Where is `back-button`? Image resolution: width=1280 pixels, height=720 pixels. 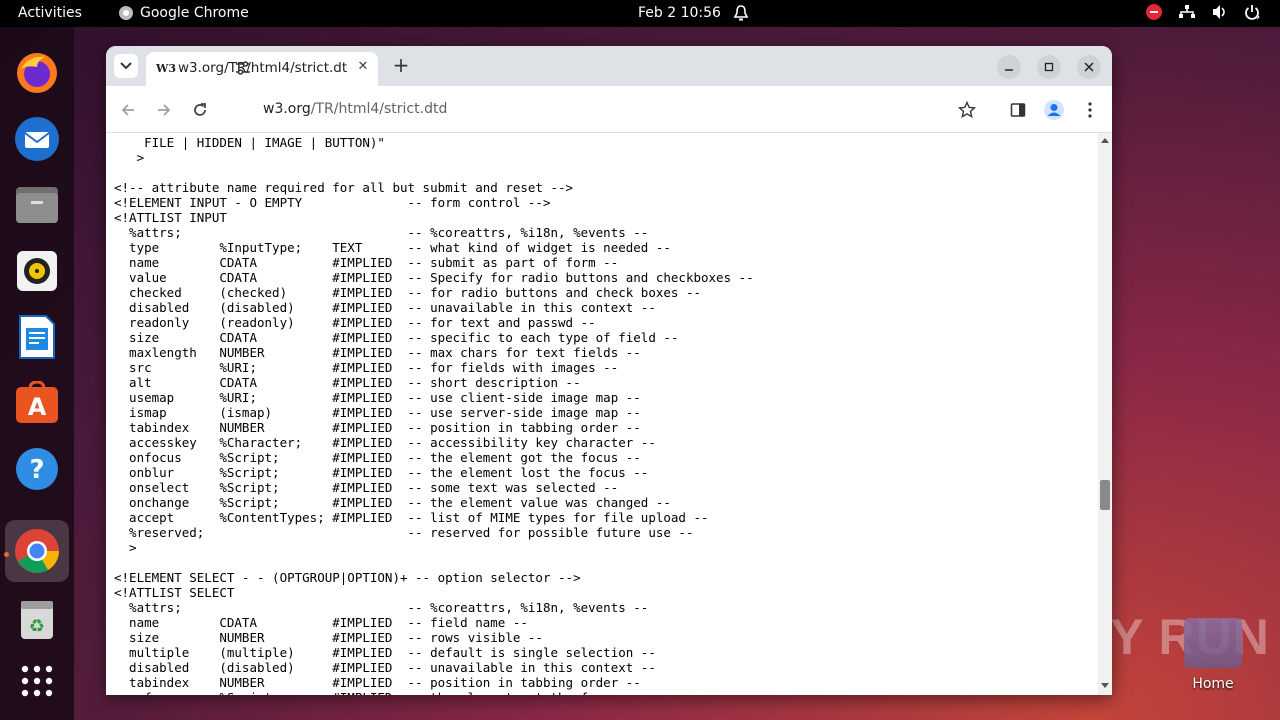 back-button is located at coordinates (128, 110).